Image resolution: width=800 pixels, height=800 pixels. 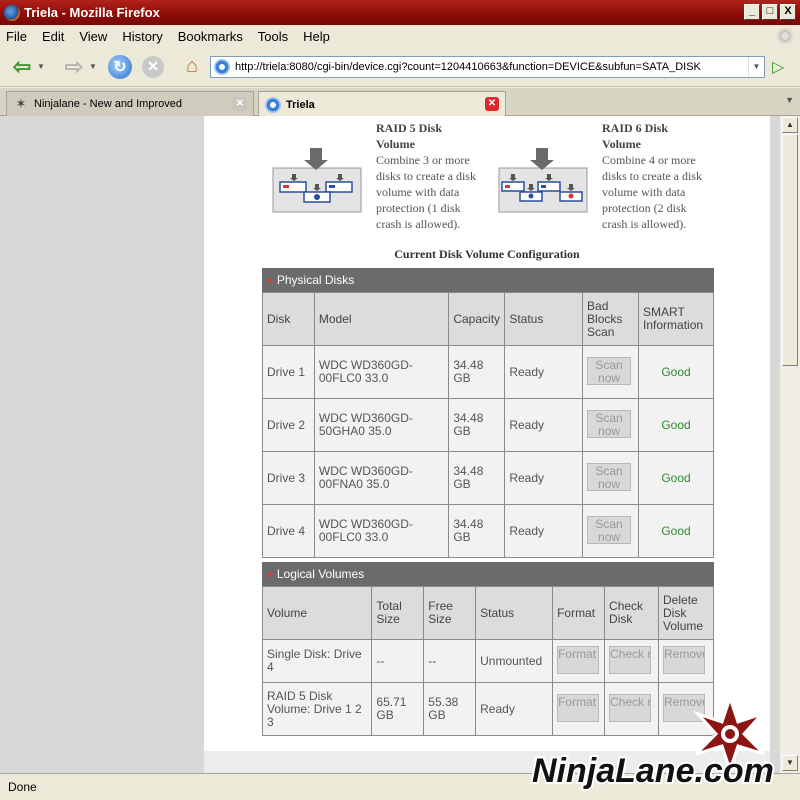 I want to click on window-title-bar: Triela - Mozilla Firefox _ □ X, so click(x=400, y=12).